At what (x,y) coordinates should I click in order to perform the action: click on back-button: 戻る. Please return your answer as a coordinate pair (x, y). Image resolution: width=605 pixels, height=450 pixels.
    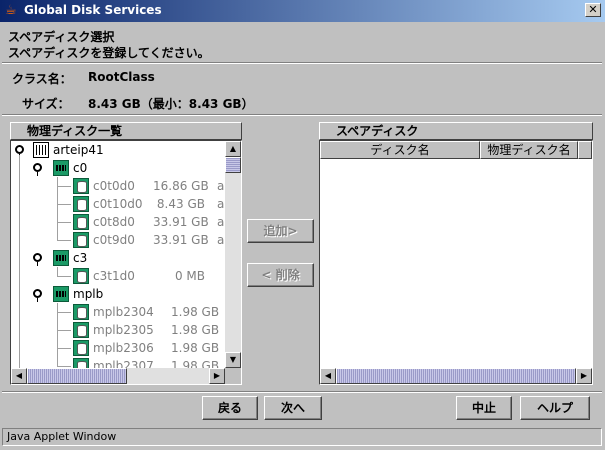
    Looking at the image, I should click on (230, 408).